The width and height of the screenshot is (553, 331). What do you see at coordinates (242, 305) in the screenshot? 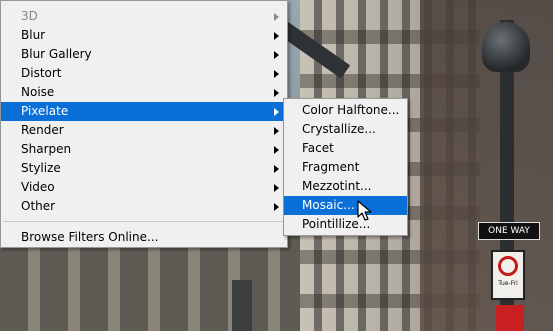
I see `small-street-lamp` at bounding box center [242, 305].